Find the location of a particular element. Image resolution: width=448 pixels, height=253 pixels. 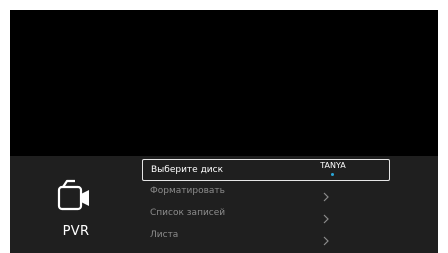

menu-item-recordings-list: Список записей is located at coordinates (266, 214).